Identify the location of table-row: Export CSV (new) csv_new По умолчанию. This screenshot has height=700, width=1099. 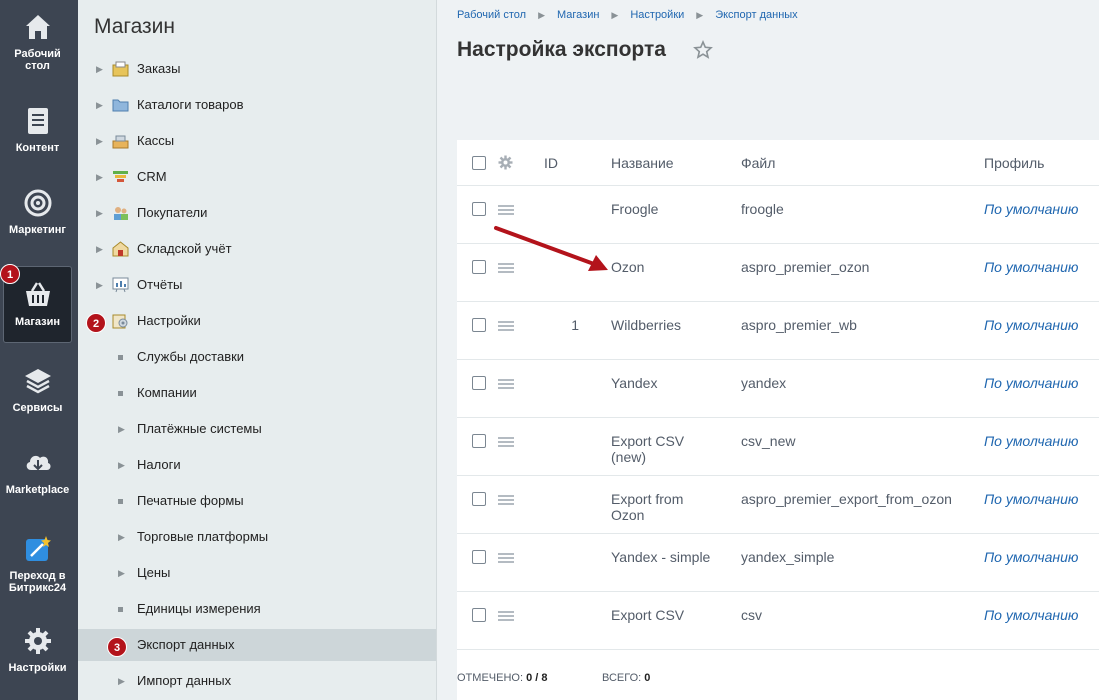
(778, 447).